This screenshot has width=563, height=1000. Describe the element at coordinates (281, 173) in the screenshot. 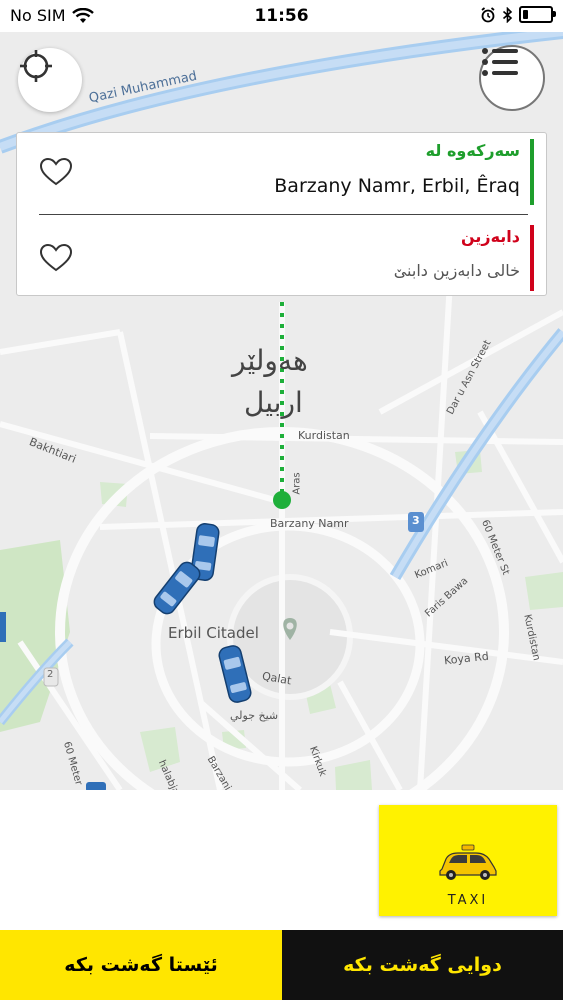

I see `pickup-row: سەرکەوە لە Barzany Namr, Erbil, Êraq` at that location.